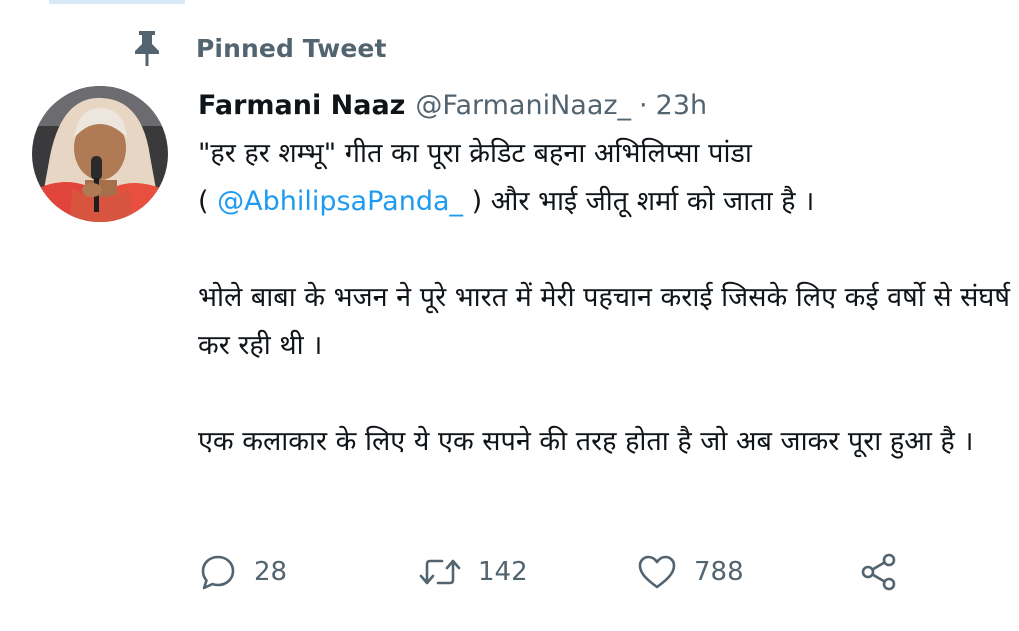 The image size is (1019, 631). I want to click on like-button: 788, so click(747, 572).